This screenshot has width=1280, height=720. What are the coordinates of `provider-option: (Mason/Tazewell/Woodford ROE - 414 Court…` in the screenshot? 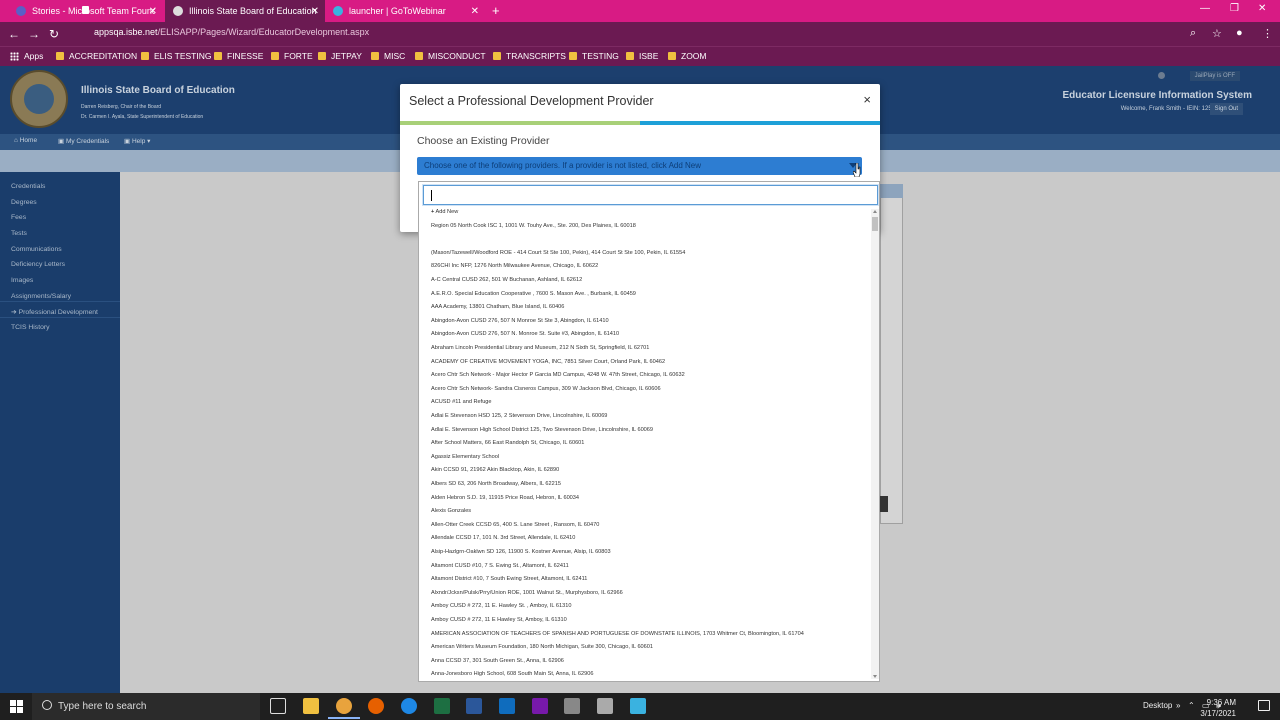 It's located at (558, 253).